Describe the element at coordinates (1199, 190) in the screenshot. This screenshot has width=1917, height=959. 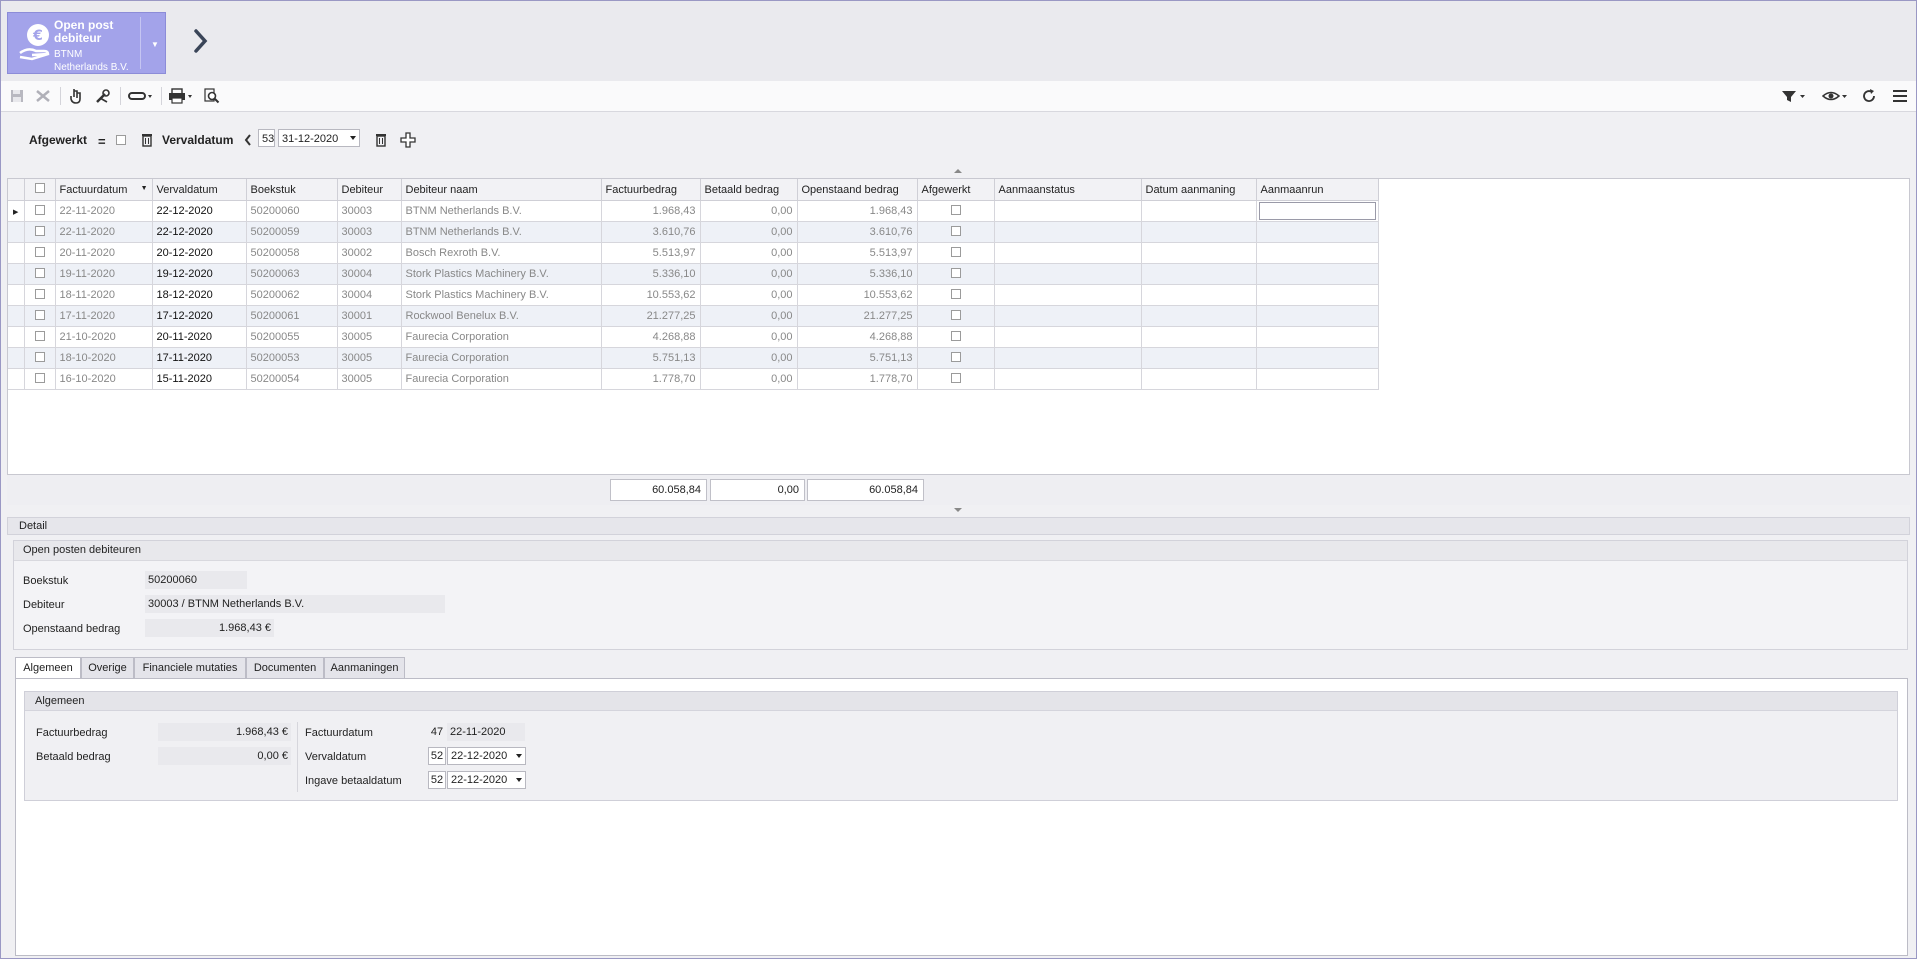
I see `col-datum-aanmaning: Datum aanmaning` at that location.